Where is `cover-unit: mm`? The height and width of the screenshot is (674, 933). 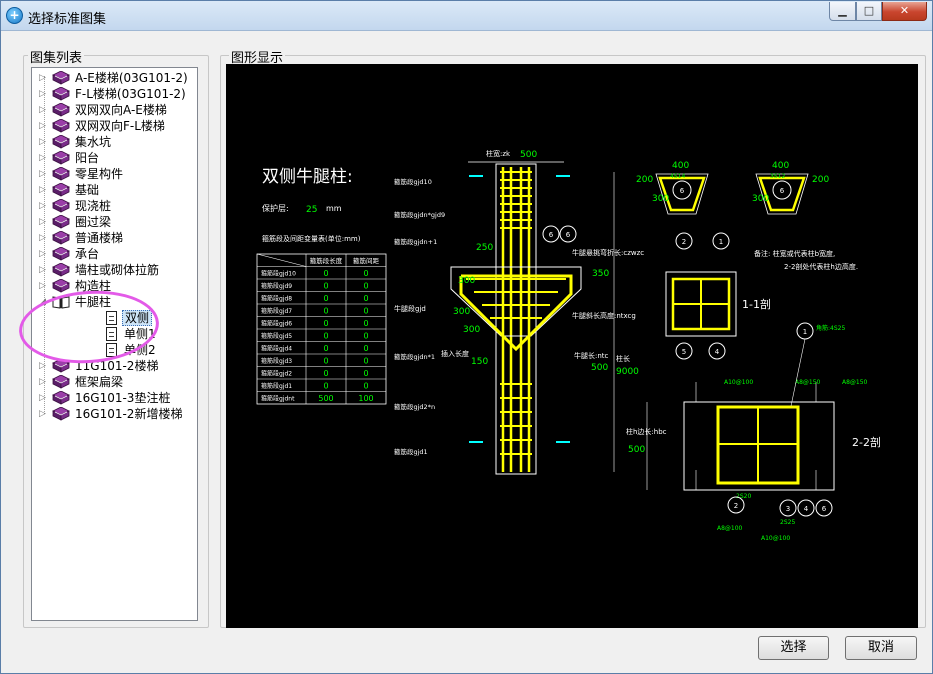
cover-unit: mm is located at coordinates (334, 208).